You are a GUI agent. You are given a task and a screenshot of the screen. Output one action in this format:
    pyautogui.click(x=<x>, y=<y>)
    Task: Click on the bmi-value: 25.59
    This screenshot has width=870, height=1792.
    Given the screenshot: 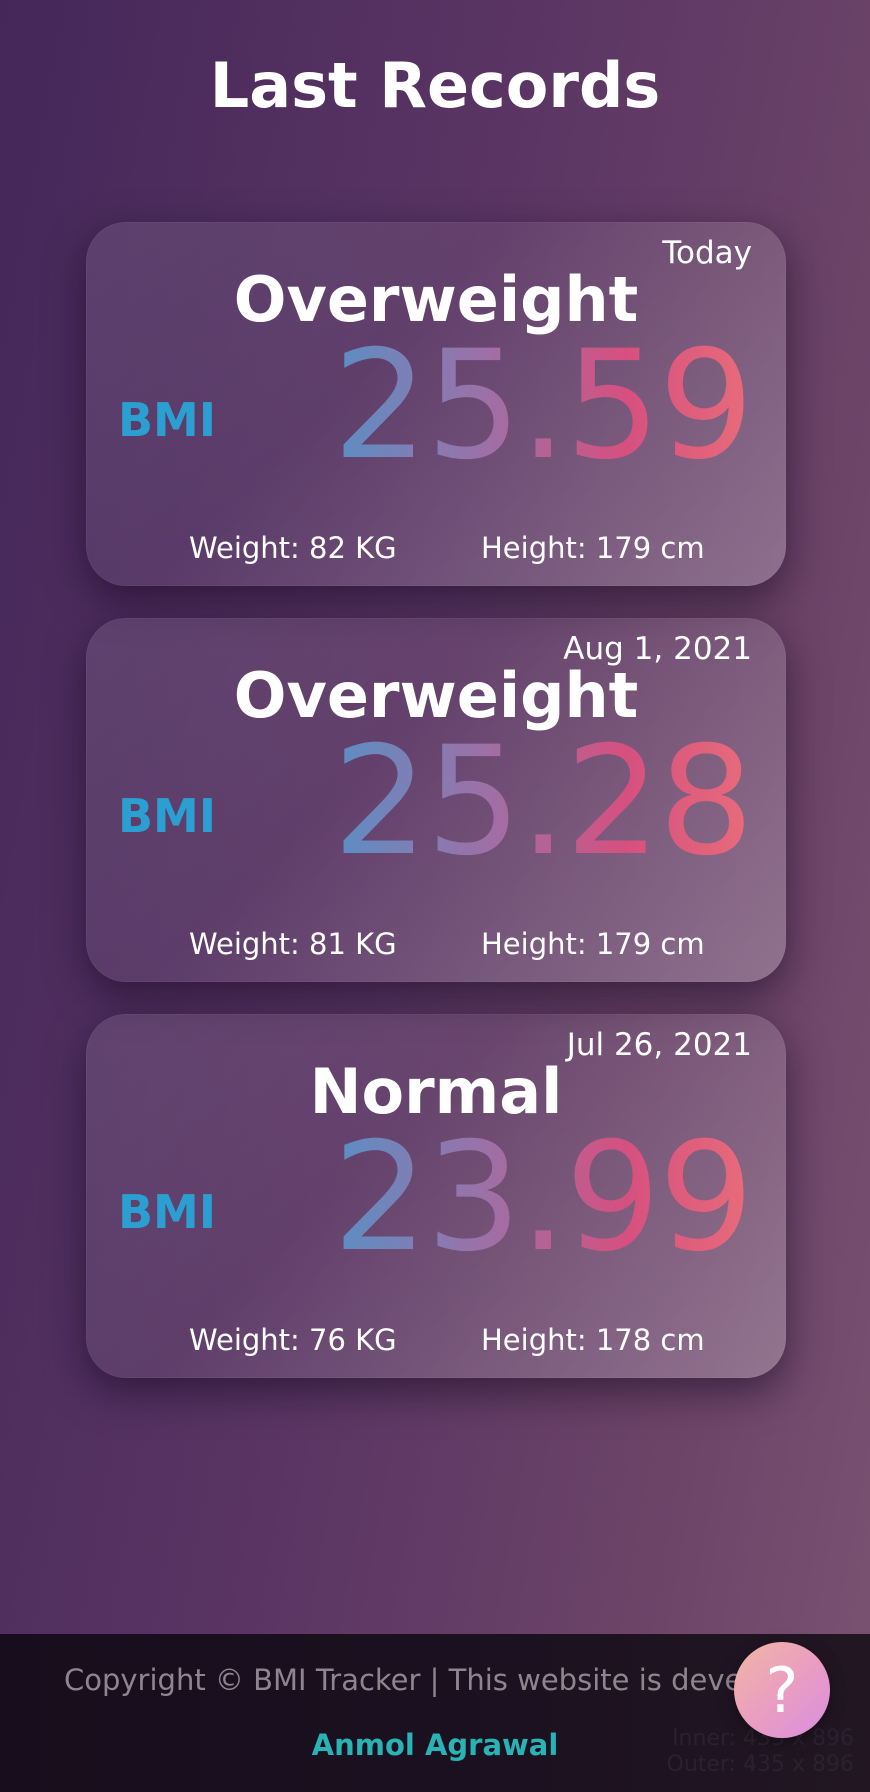 What is the action you would take?
    pyautogui.click(x=543, y=406)
    